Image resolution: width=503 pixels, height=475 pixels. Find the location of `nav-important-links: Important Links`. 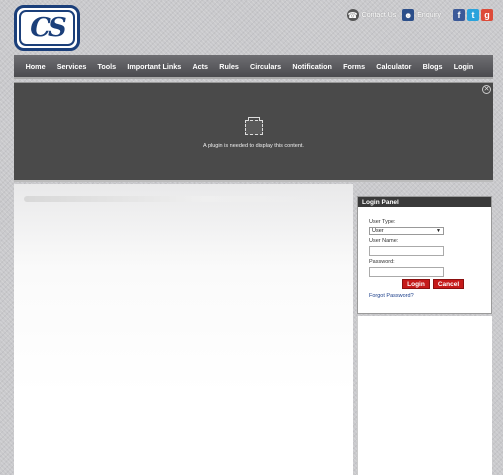

nav-important-links: Important Links is located at coordinates (154, 66).